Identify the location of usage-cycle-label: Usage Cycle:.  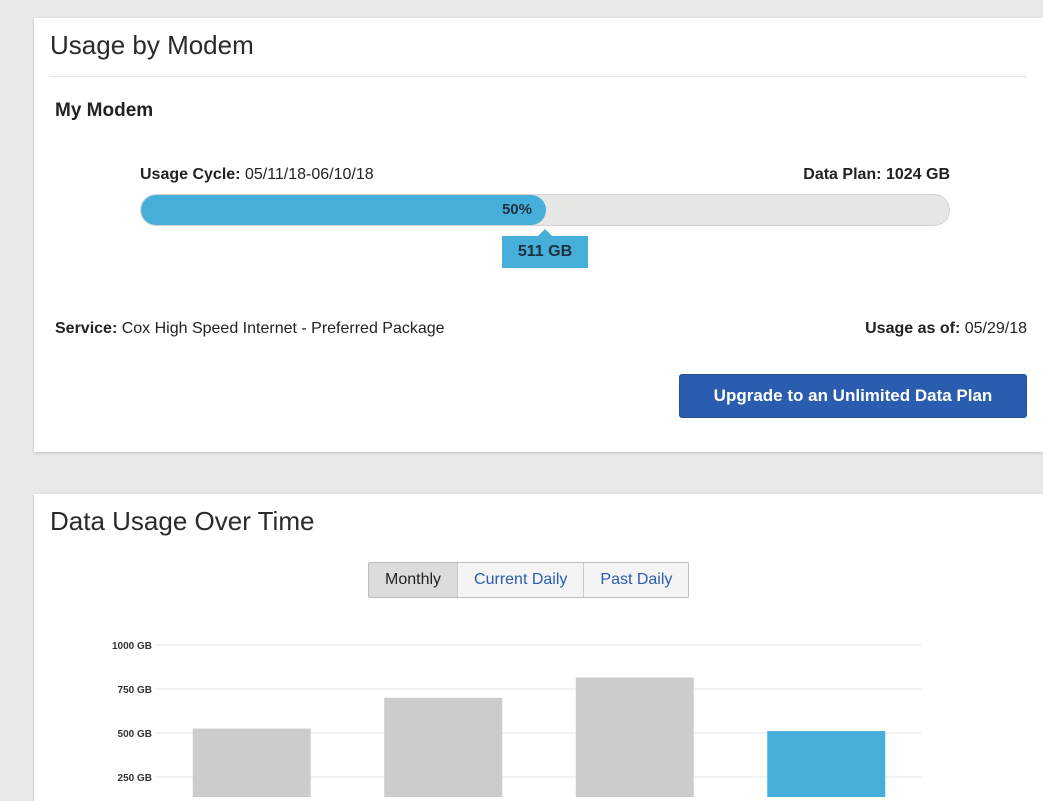
(190, 174).